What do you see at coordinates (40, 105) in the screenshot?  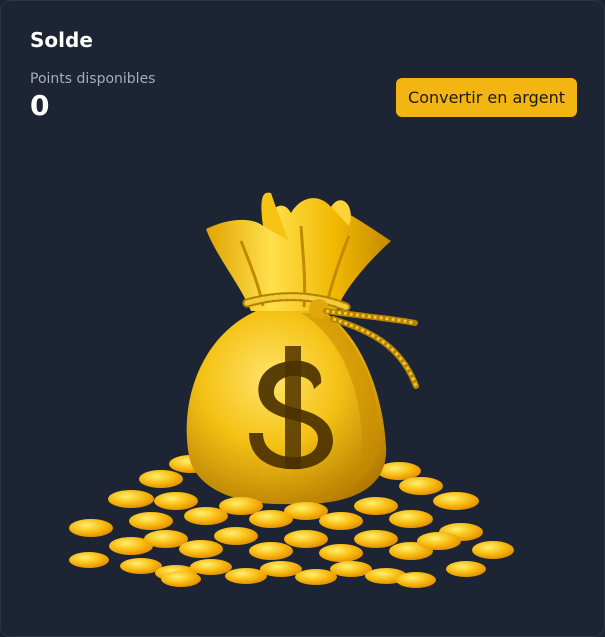 I see `points-value: 0` at bounding box center [40, 105].